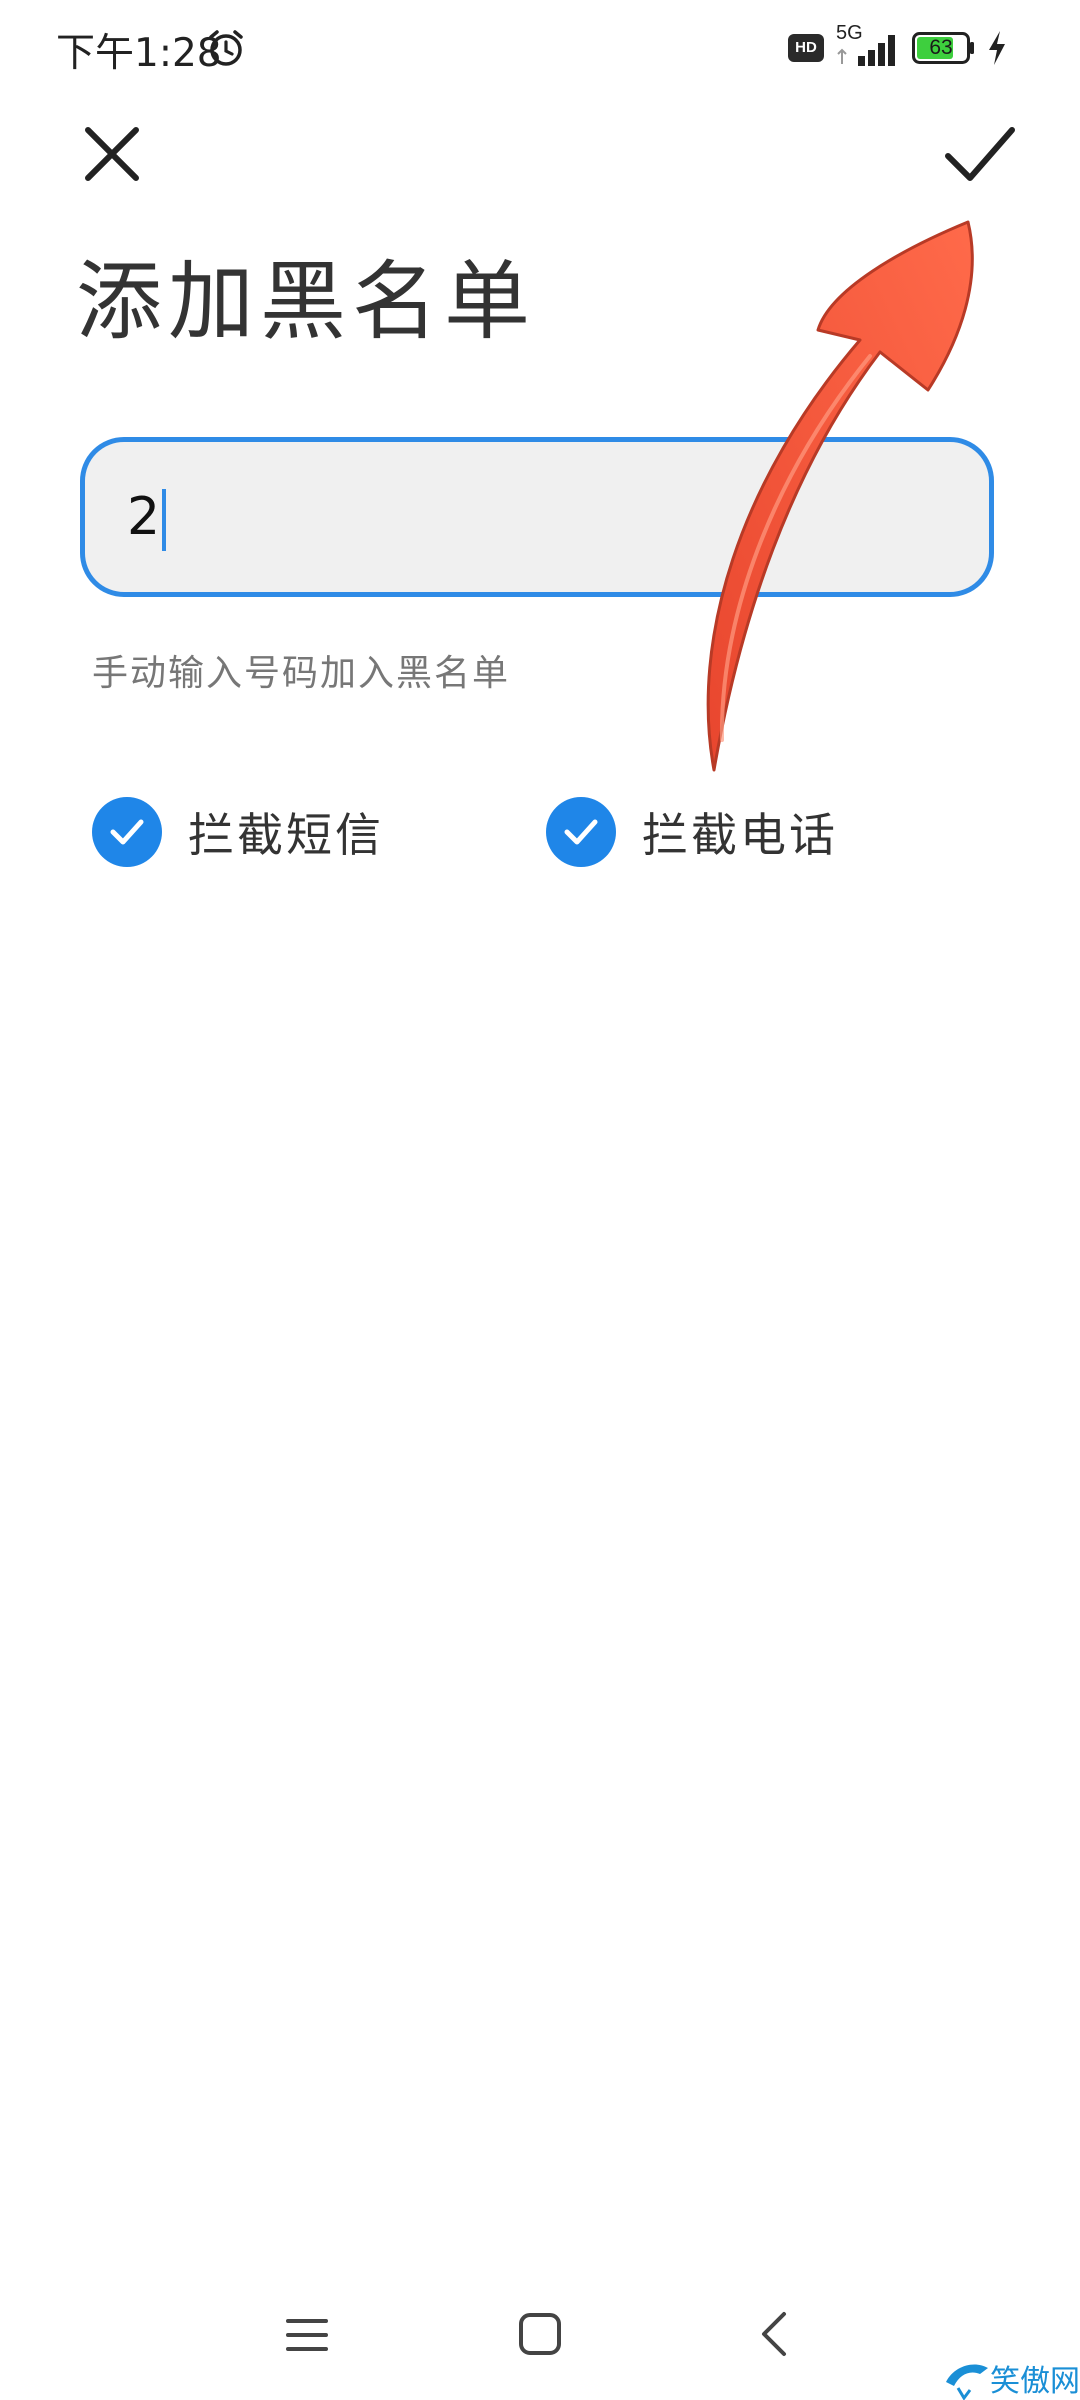 The height and width of the screenshot is (2400, 1080). Describe the element at coordinates (740, 835) in the screenshot. I see `block-calls-label: 拦截电话` at that location.